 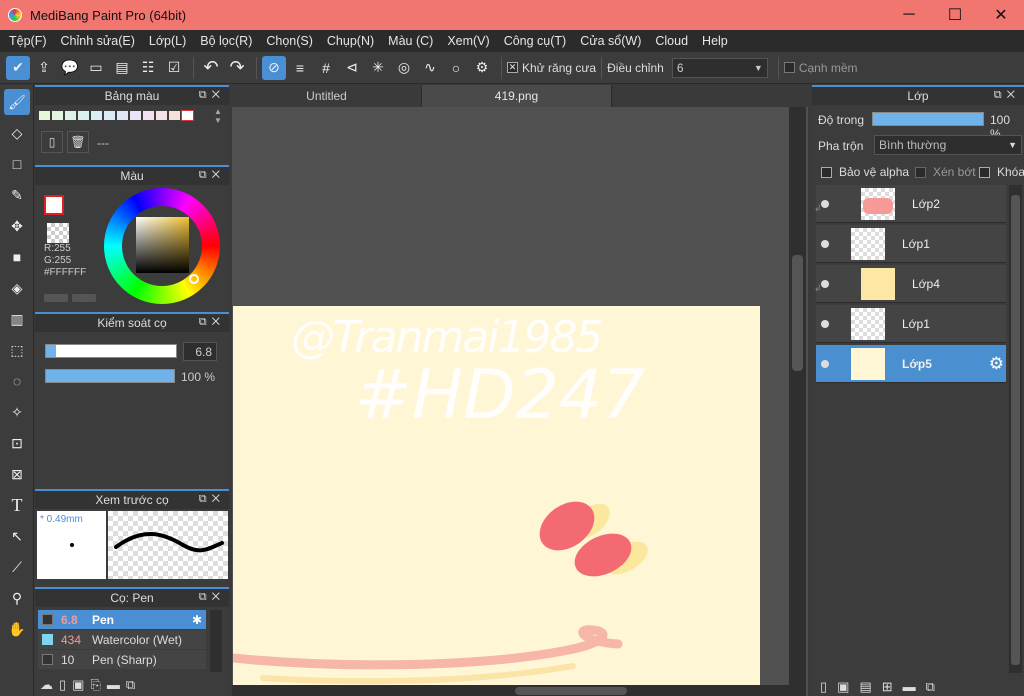 I want to click on menu-window: Cửa sổ(W), so click(x=610, y=41).